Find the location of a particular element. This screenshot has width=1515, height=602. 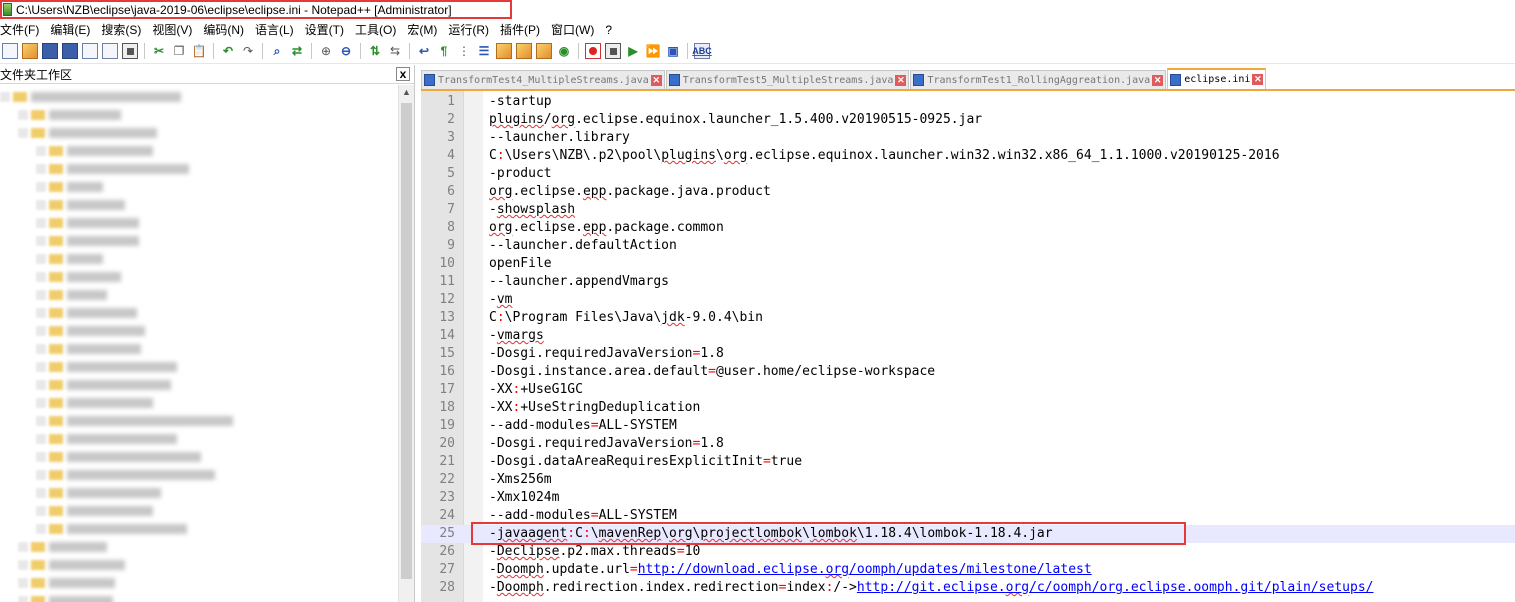

spell-check-icon: ABC is located at coordinates (702, 51).